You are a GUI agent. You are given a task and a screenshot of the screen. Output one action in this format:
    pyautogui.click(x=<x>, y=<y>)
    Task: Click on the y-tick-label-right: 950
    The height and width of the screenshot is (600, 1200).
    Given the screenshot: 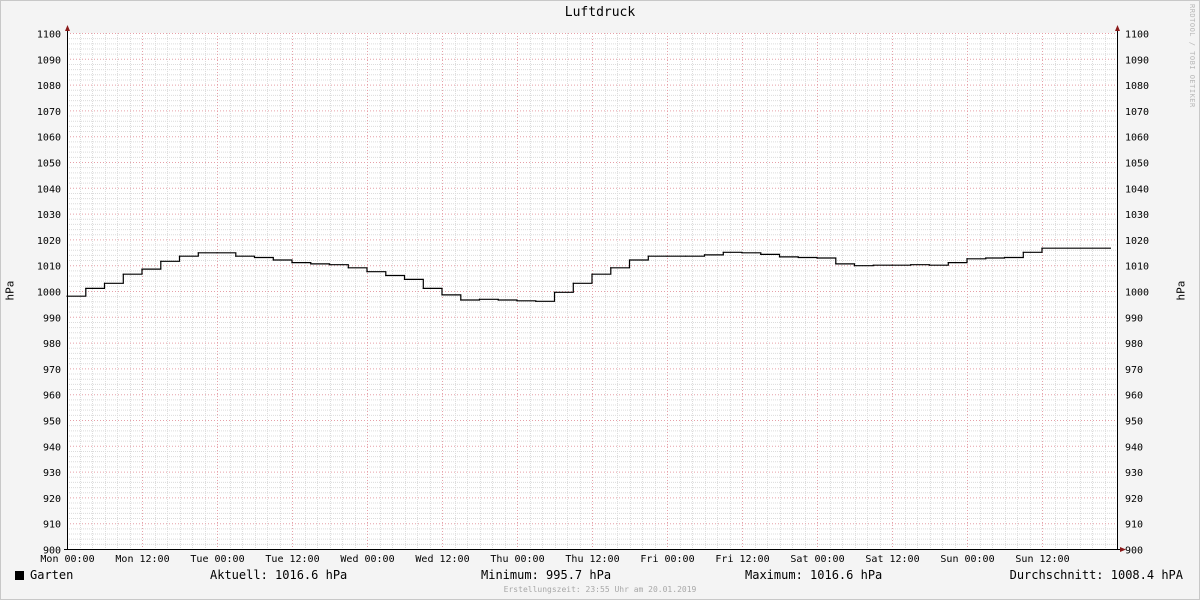 What is the action you would take?
    pyautogui.click(x=1134, y=422)
    